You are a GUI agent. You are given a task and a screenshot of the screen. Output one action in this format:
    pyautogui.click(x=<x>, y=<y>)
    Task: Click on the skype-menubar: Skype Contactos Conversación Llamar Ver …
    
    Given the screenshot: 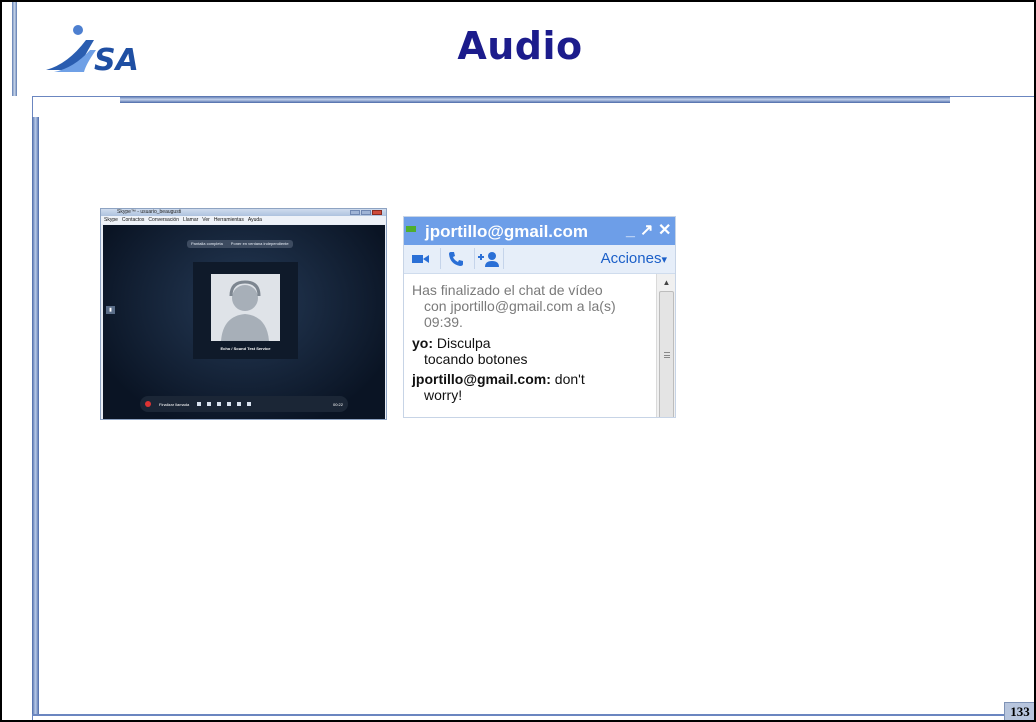 What is the action you would take?
    pyautogui.click(x=243, y=220)
    